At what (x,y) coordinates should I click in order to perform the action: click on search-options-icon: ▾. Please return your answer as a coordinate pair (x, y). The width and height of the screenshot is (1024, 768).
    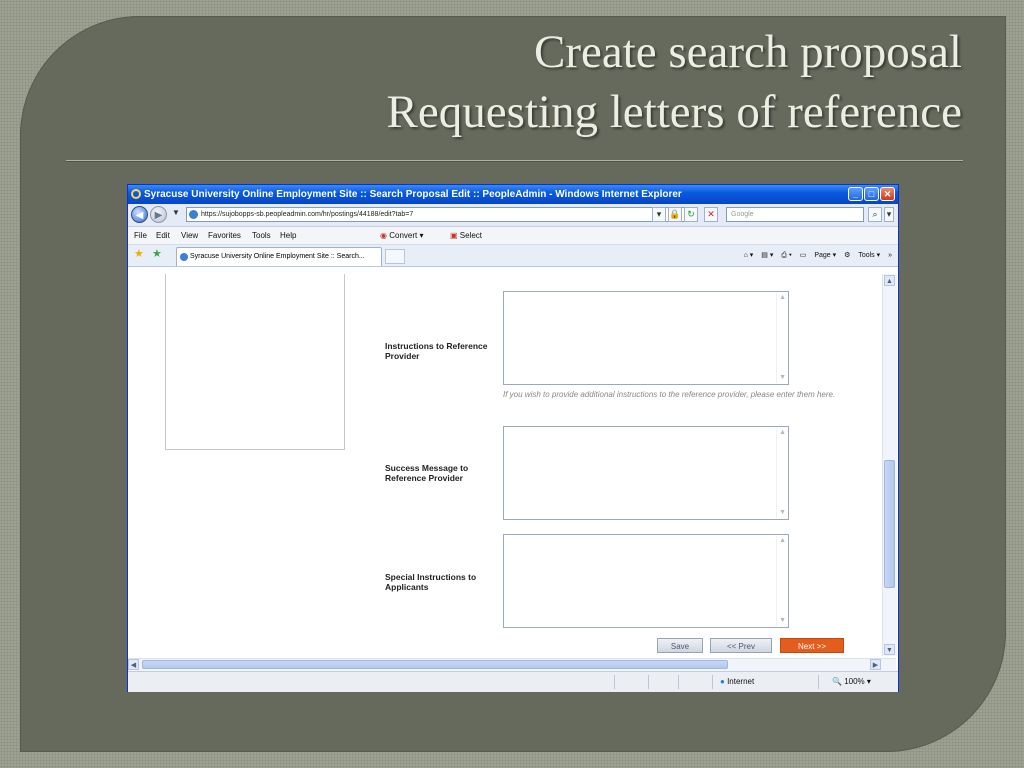
    Looking at the image, I should click on (889, 214).